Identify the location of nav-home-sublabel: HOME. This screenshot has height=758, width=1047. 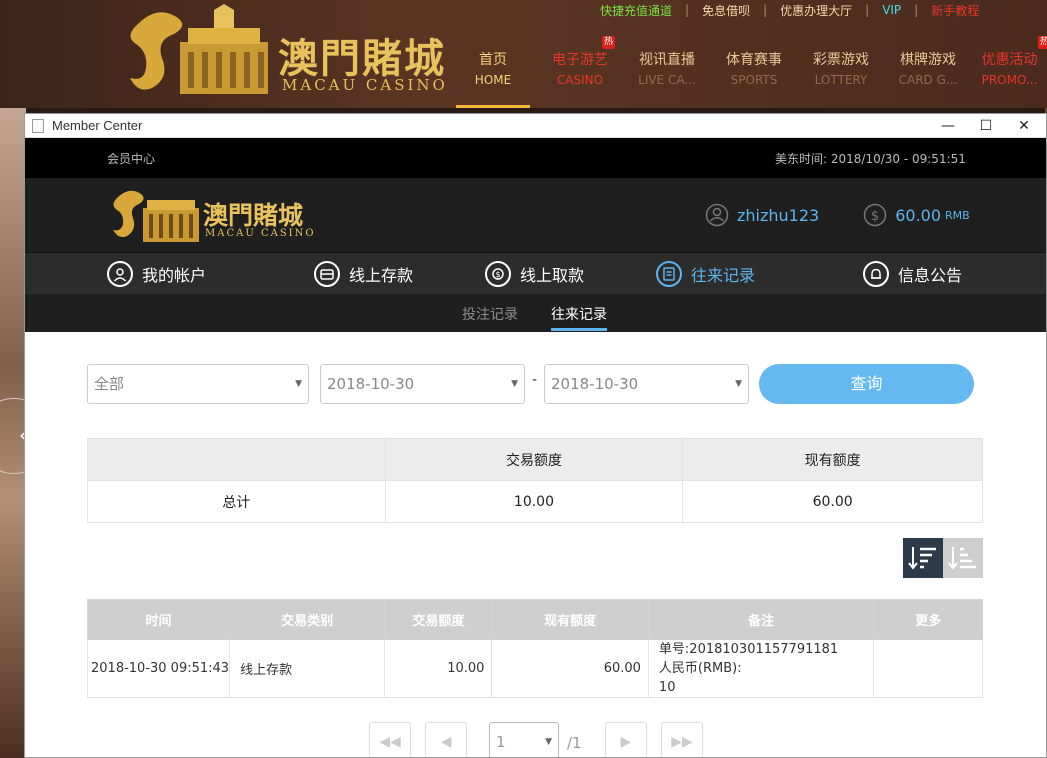
(493, 80).